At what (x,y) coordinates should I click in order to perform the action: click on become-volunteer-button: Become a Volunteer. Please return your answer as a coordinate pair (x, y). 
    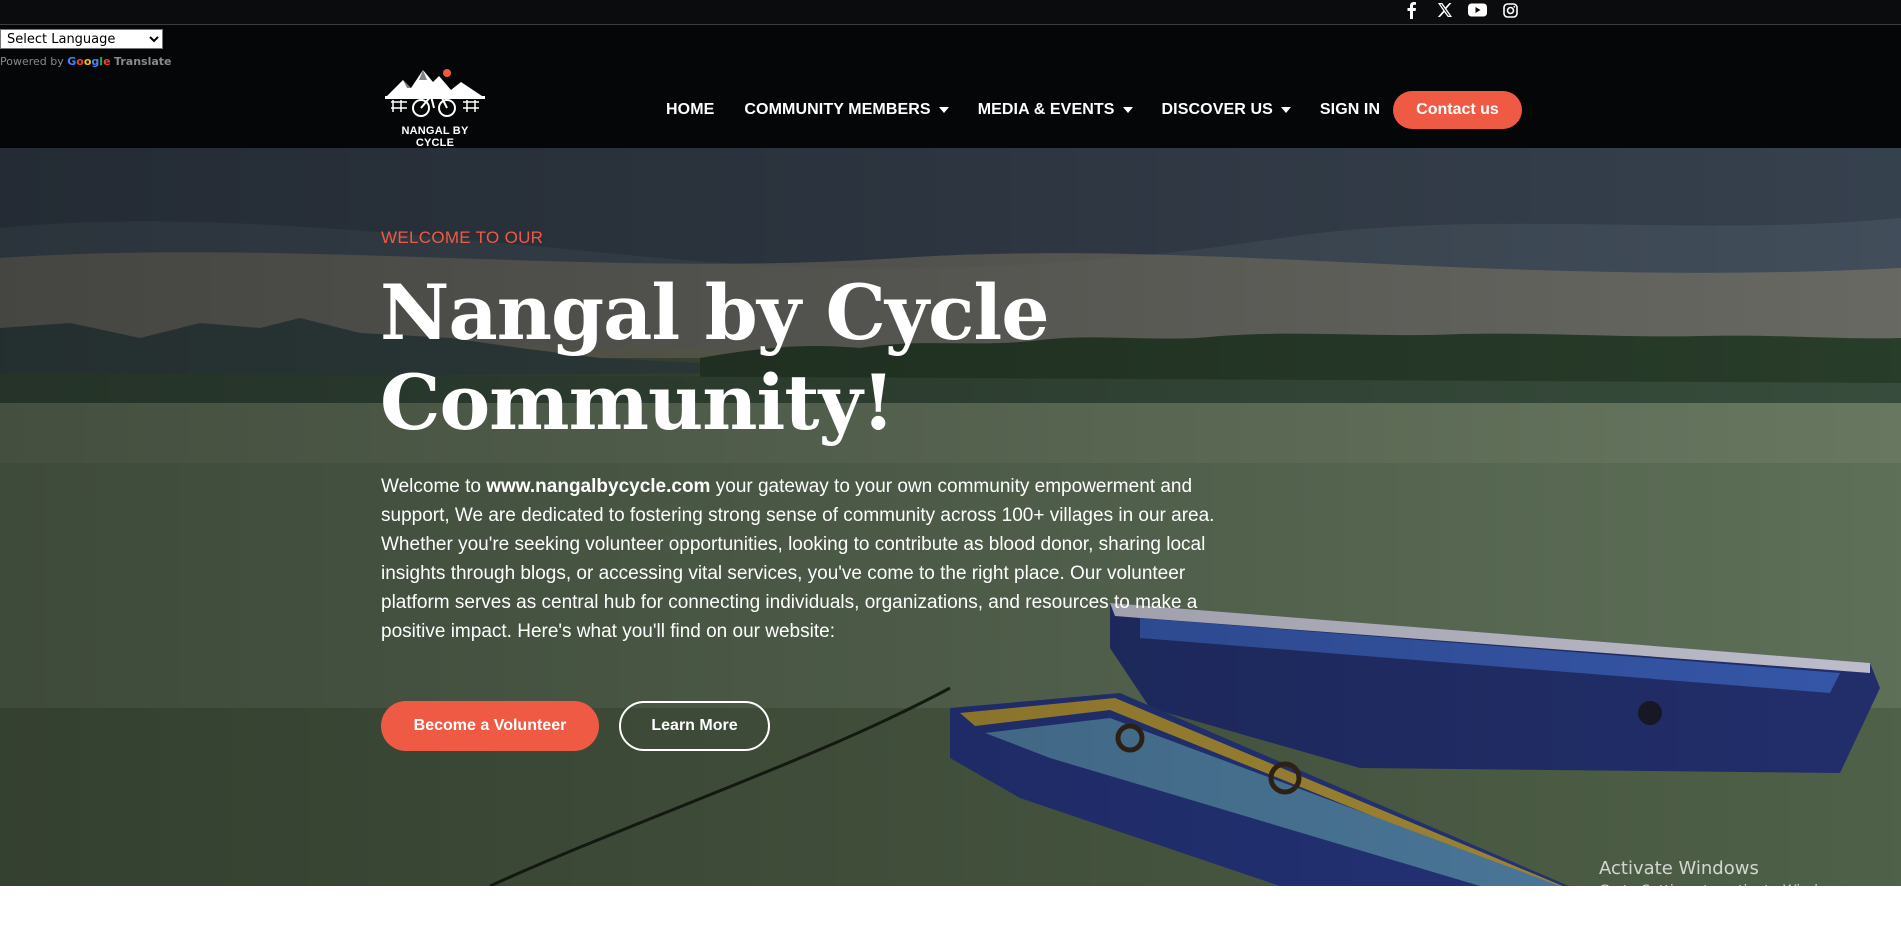
    Looking at the image, I should click on (490, 726).